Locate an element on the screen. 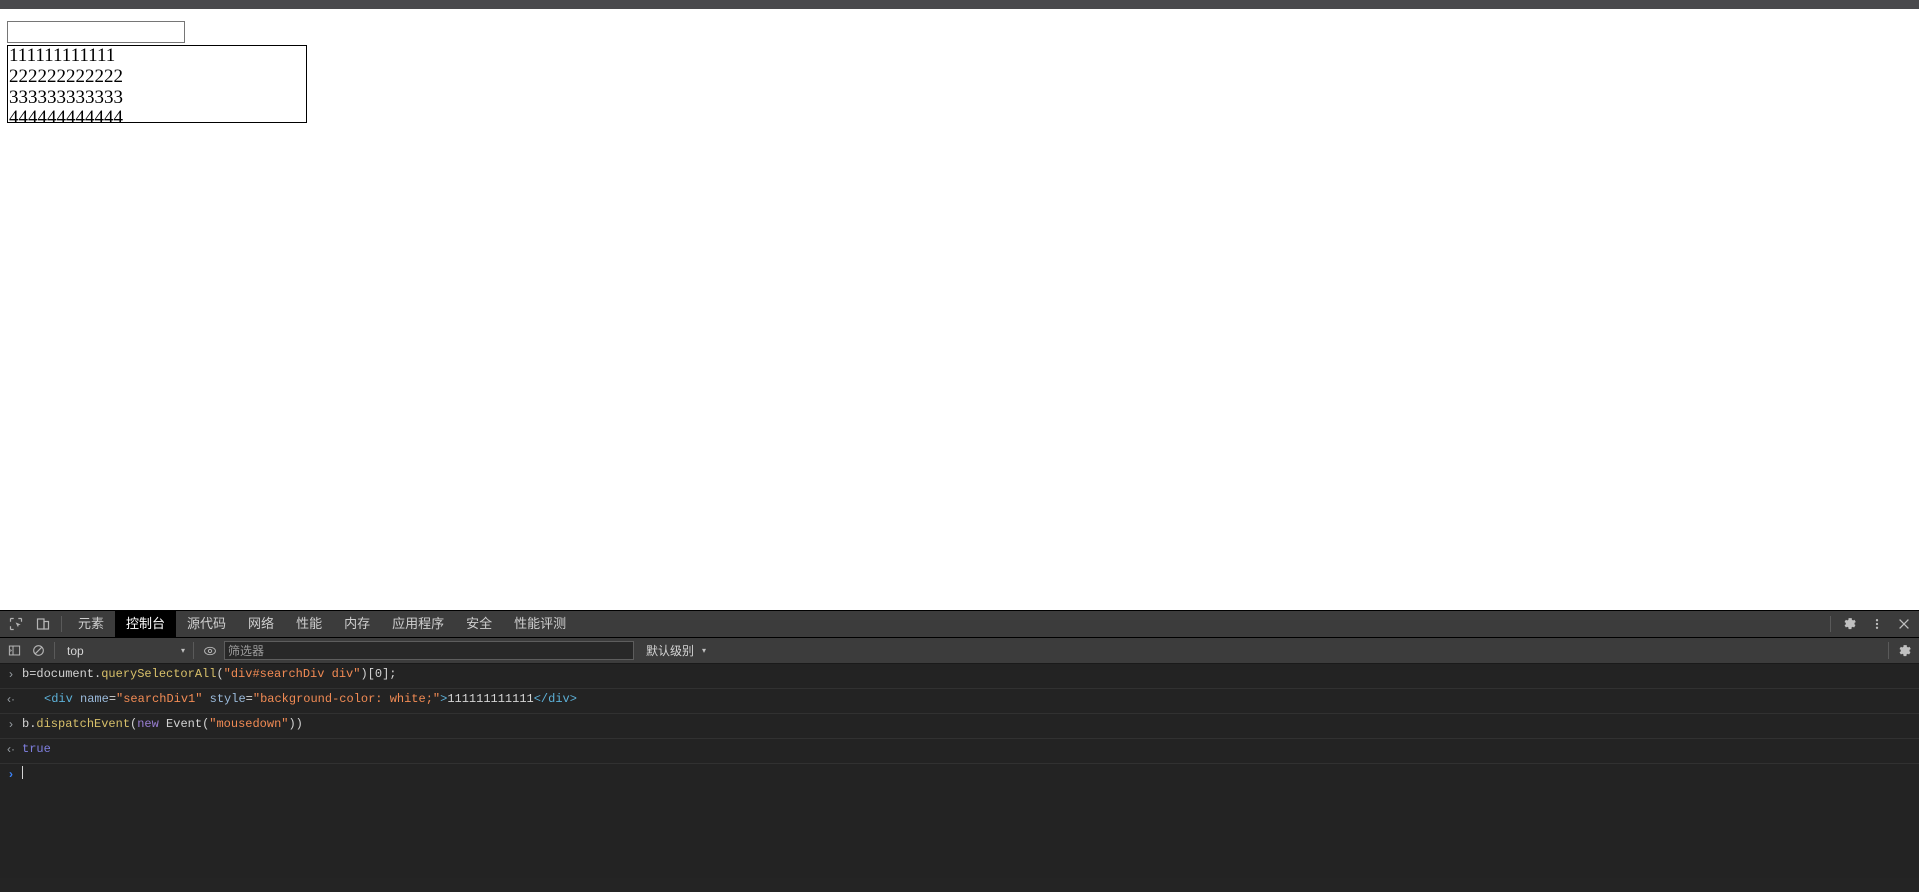  settings-gear-icon is located at coordinates (1849, 624).